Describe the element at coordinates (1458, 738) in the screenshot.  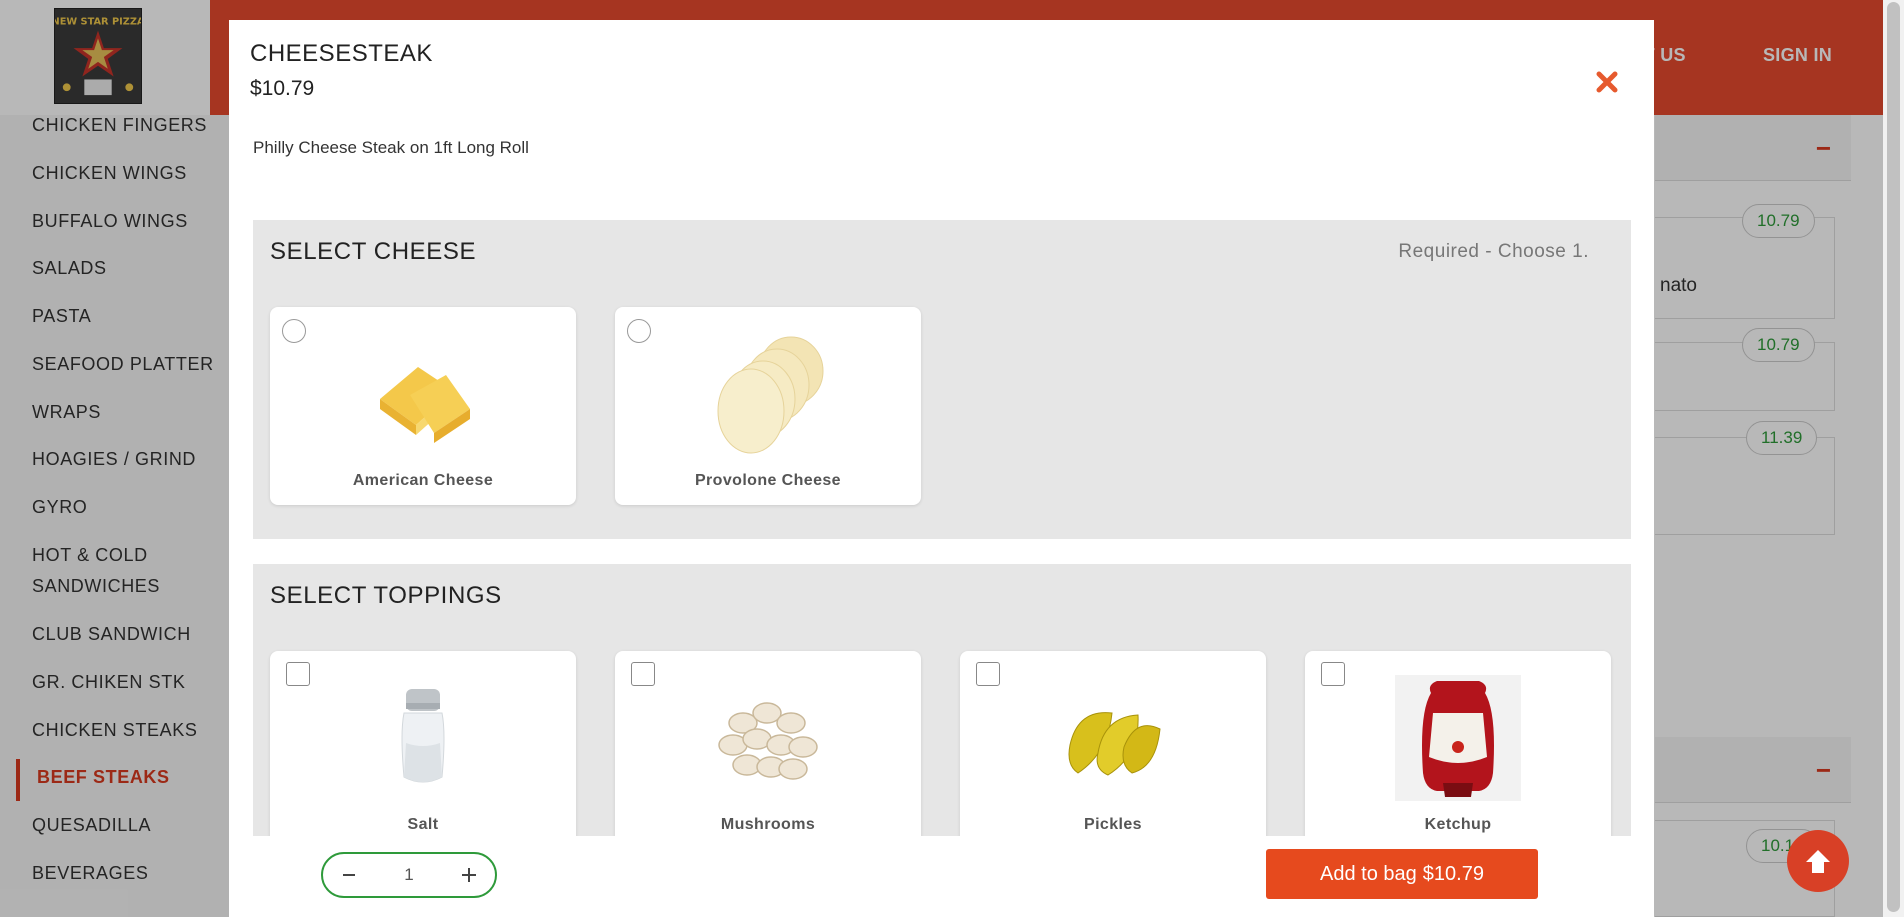
I see `ketchup-bottle-image` at that location.